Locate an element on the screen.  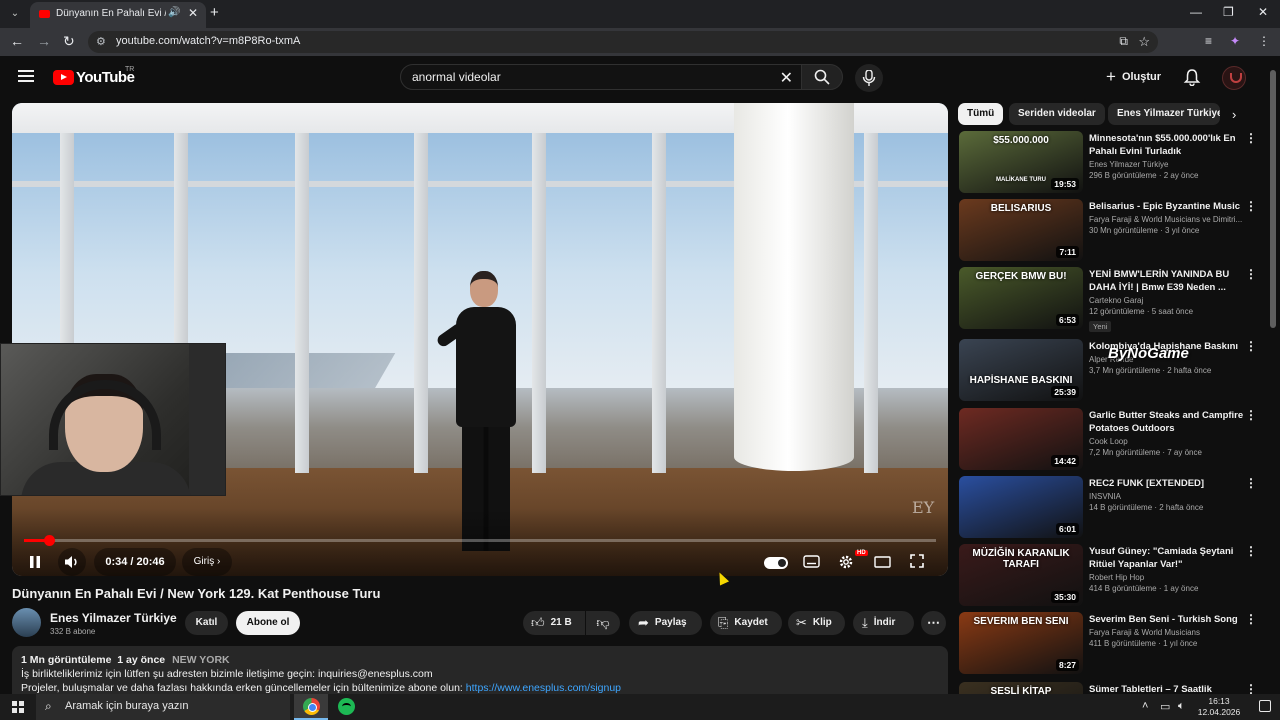
video-thumbnail: SESLİ KİTAP is located at coordinates (1021, 688).